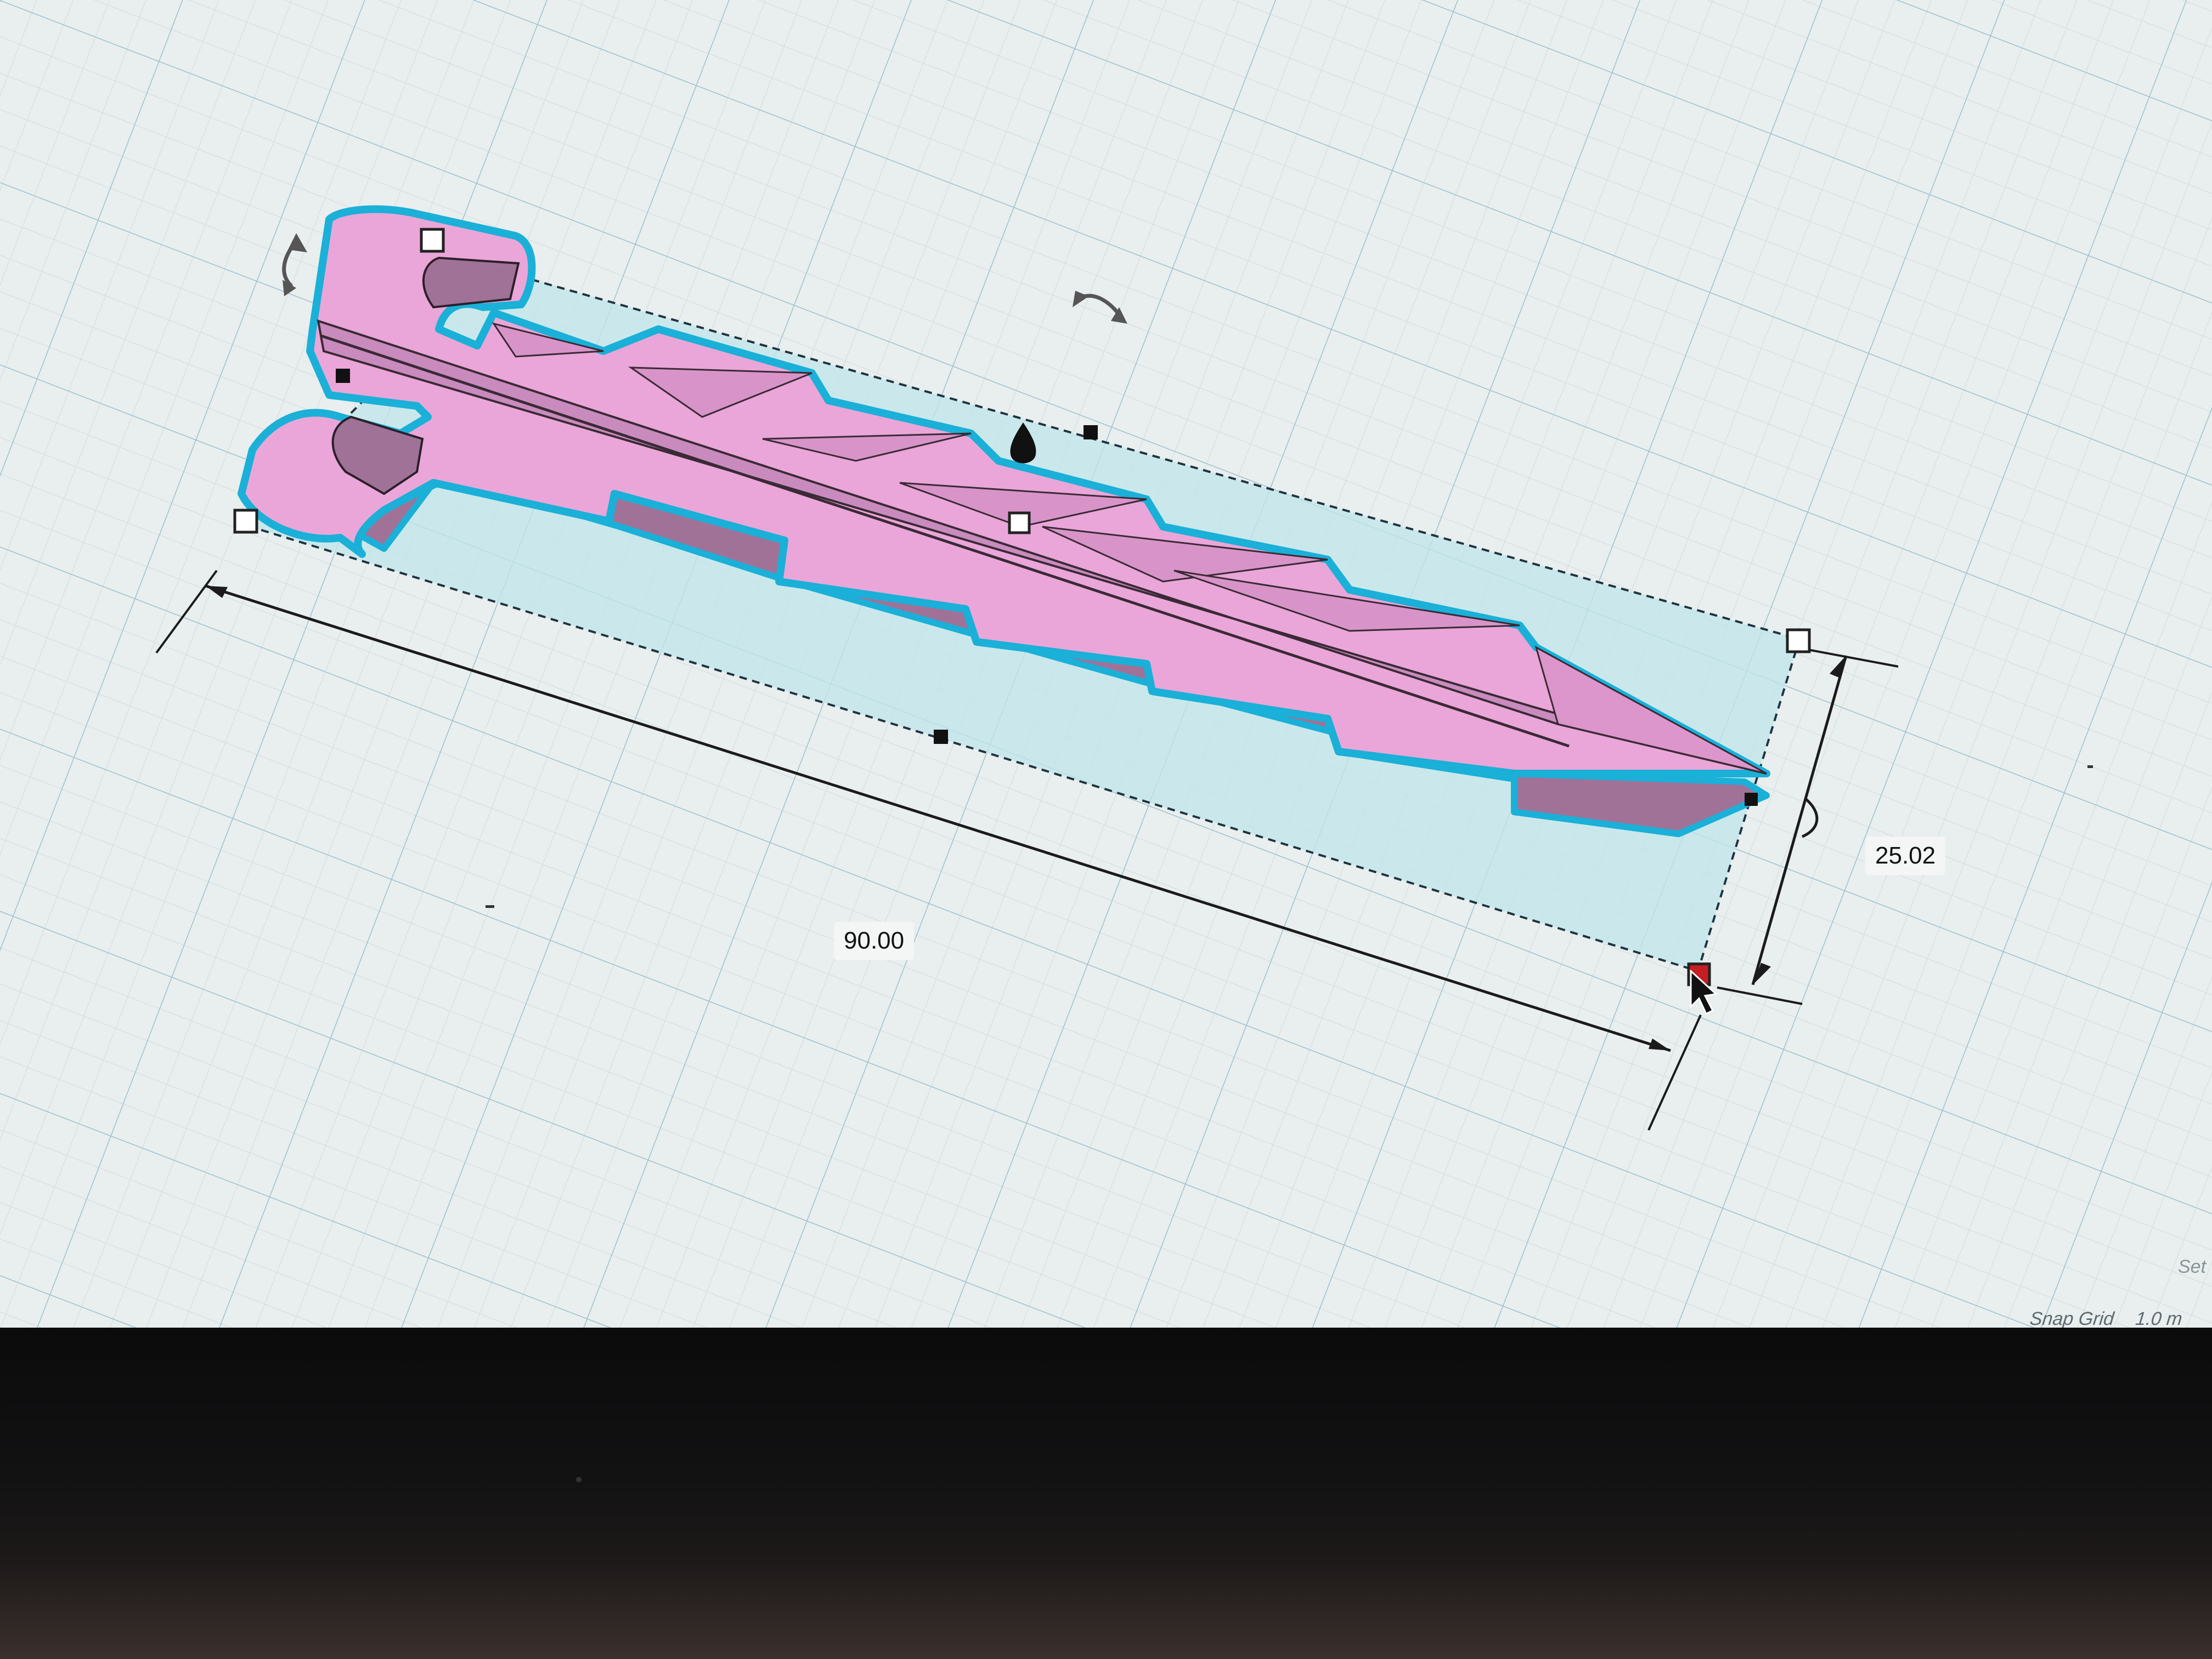 Image resolution: width=2212 pixels, height=1659 pixels. I want to click on corner-handle-top-right, so click(1799, 641).